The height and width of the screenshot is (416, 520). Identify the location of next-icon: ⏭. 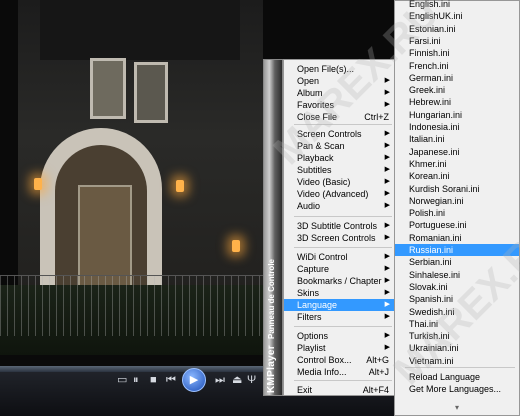
(220, 380).